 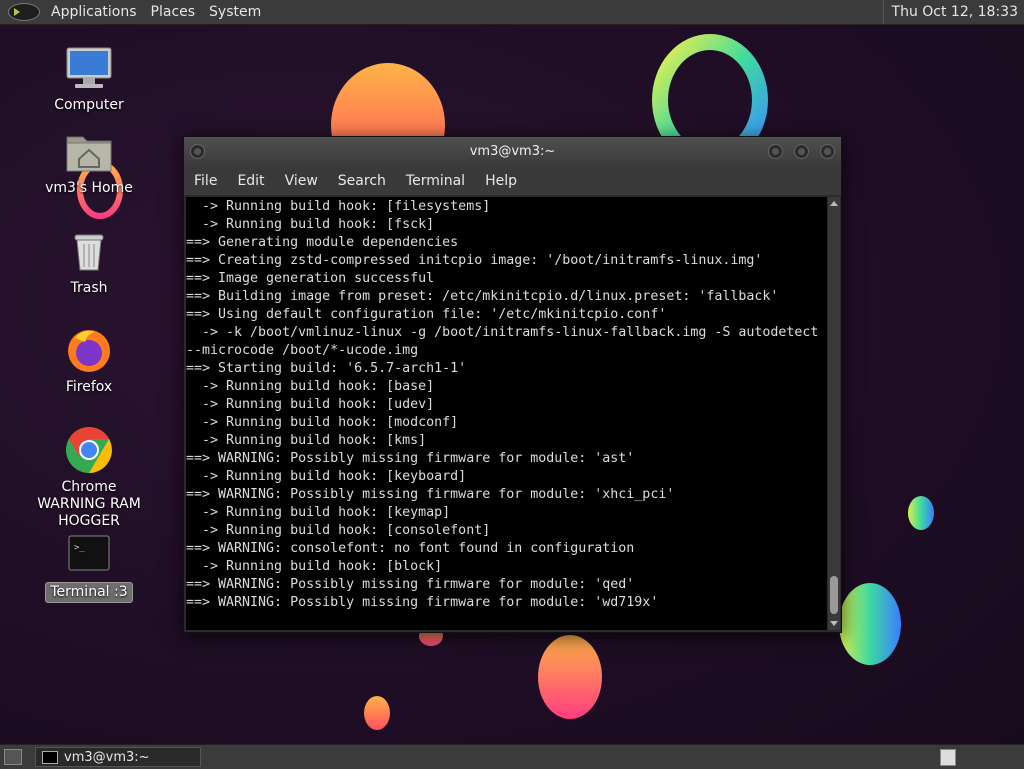 I want to click on window-menu-icon, so click(x=197, y=151).